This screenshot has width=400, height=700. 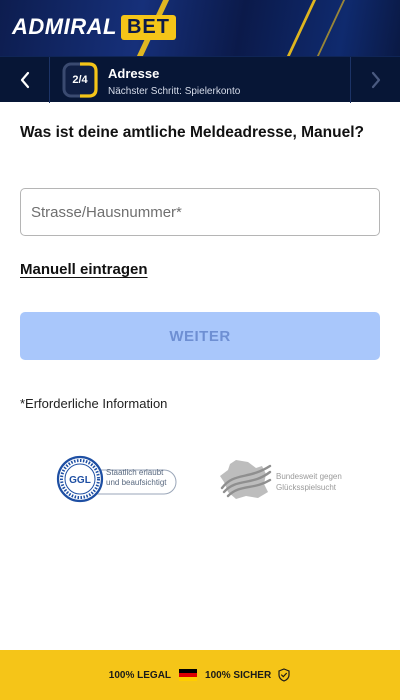 What do you see at coordinates (200, 336) in the screenshot?
I see `continue-button: WEITER` at bounding box center [200, 336].